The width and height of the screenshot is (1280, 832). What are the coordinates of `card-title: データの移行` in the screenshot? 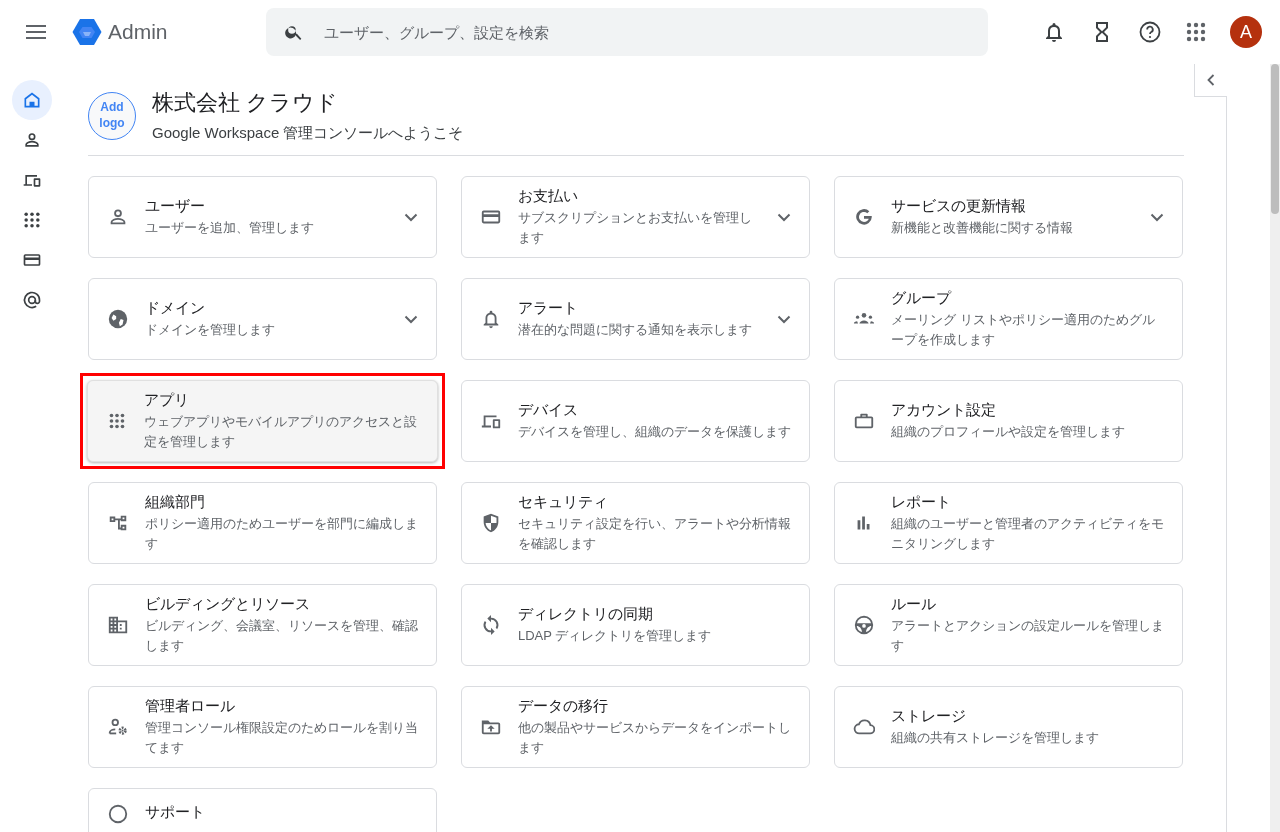 It's located at (563, 706).